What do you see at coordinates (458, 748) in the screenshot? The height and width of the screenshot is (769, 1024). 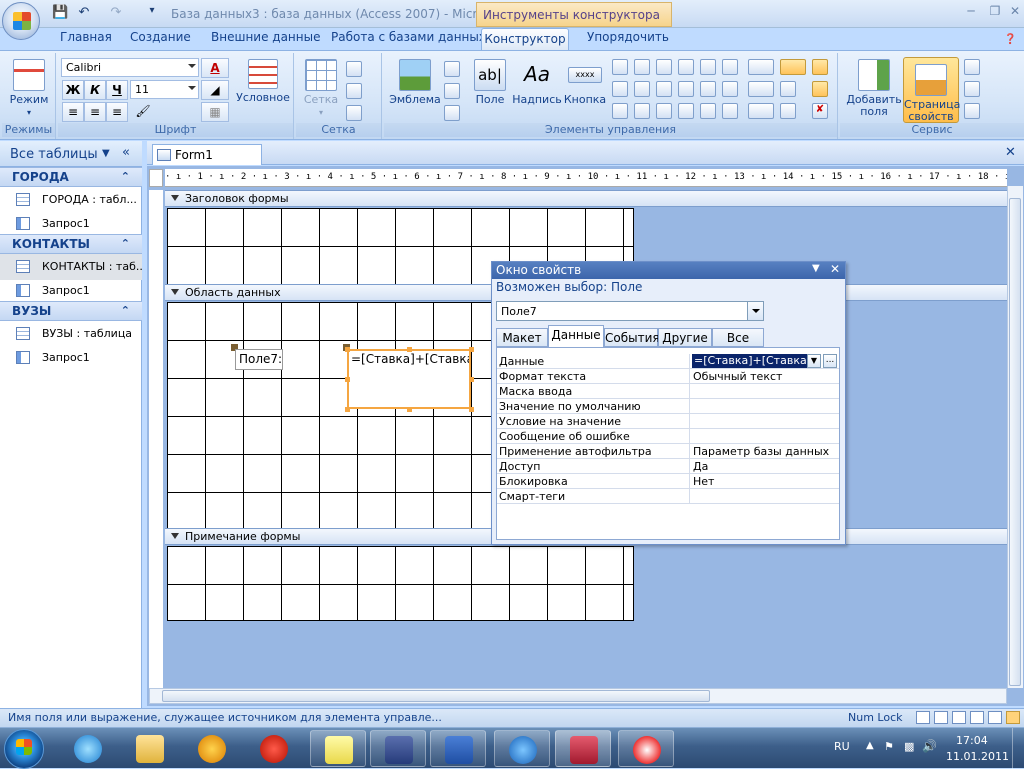 I see `word-taskbar-button` at bounding box center [458, 748].